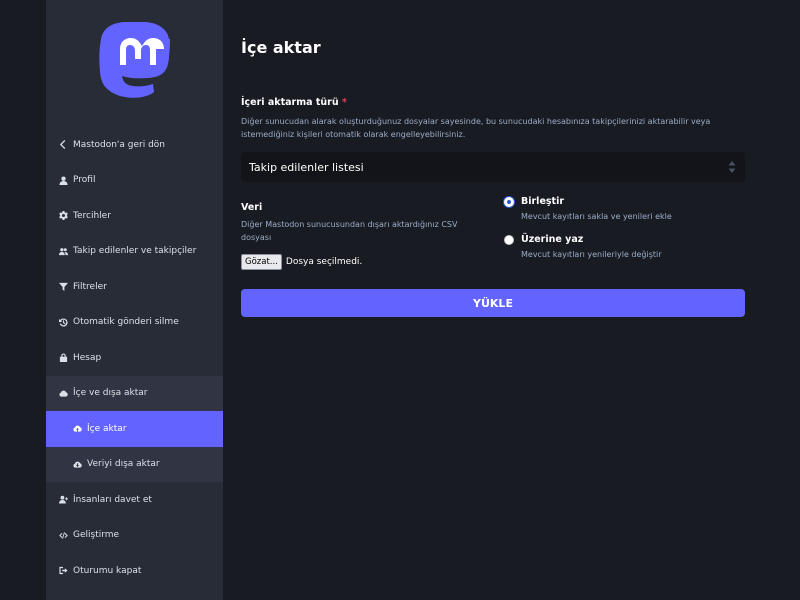 This screenshot has height=600, width=800. What do you see at coordinates (324, 262) in the screenshot?
I see `file-status: Dosya seçilmedi.` at bounding box center [324, 262].